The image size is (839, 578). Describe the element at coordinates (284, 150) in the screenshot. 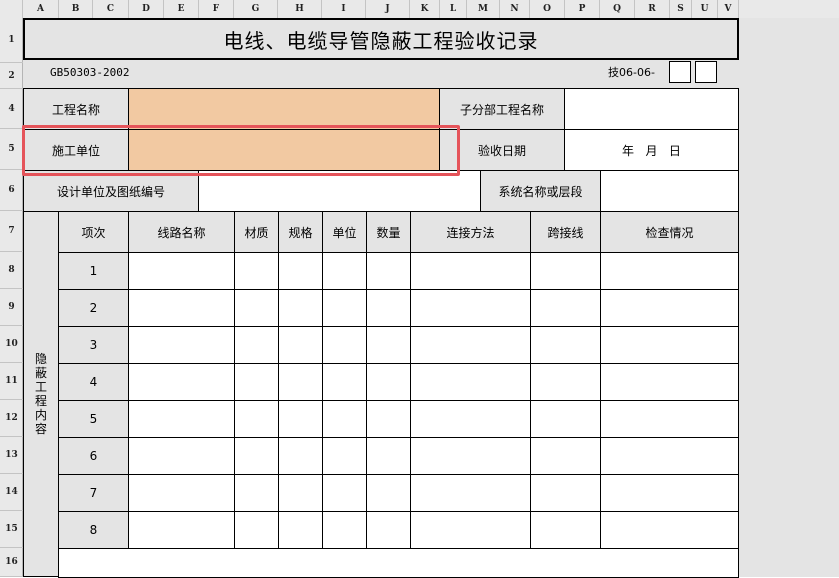

I see `construction-unit-field` at that location.